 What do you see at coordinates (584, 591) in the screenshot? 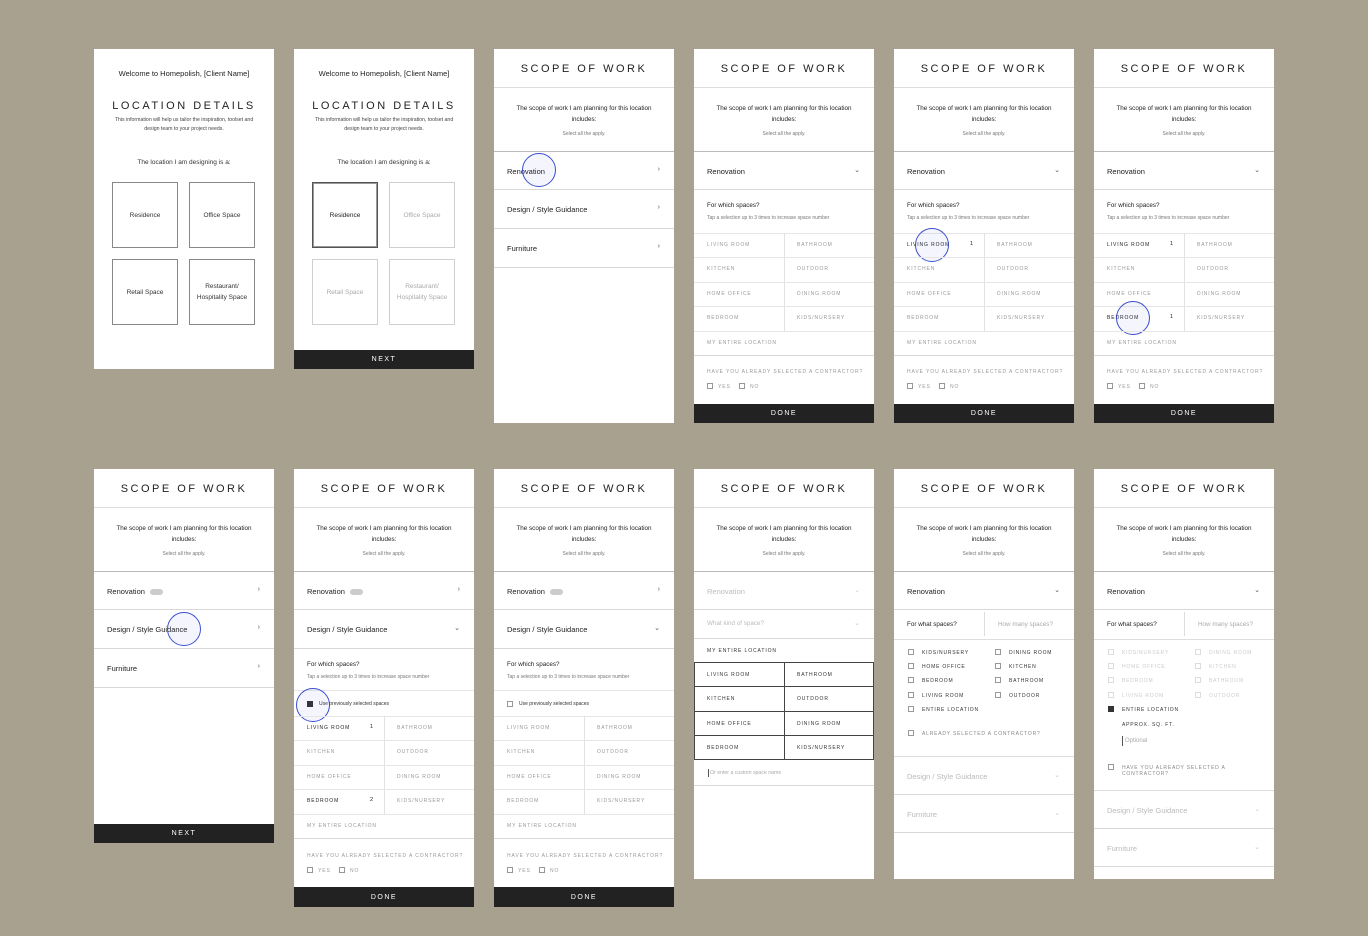
I see `renovation-row: Renovation ›` at bounding box center [584, 591].